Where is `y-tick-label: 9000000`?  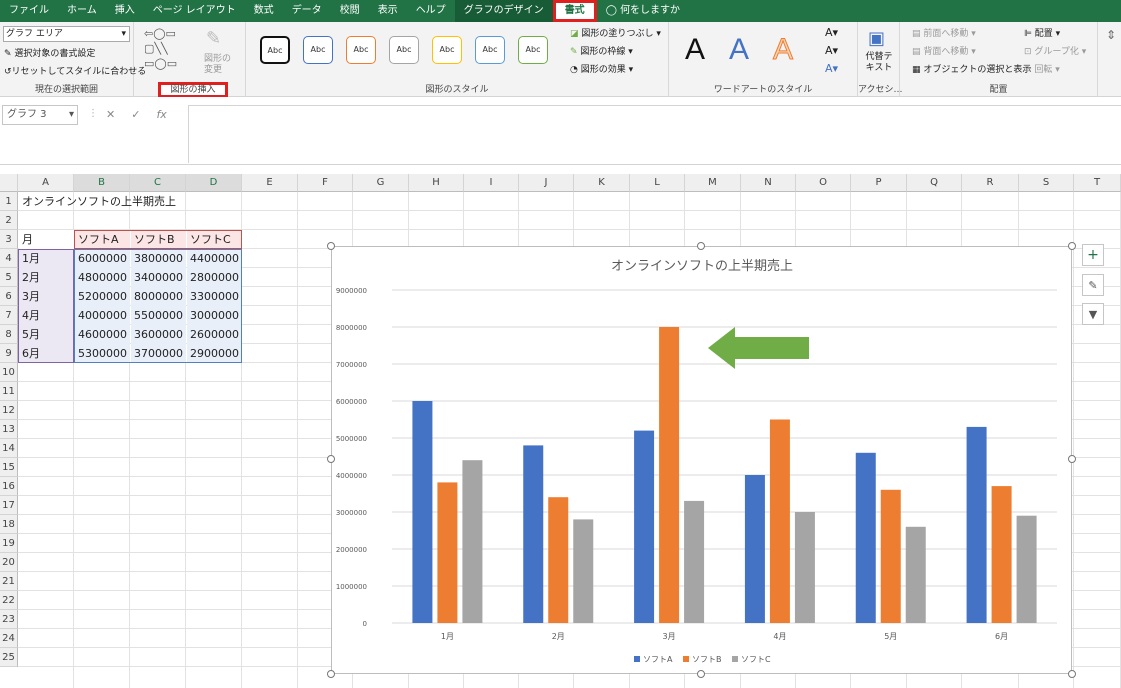 y-tick-label: 9000000 is located at coordinates (351, 291).